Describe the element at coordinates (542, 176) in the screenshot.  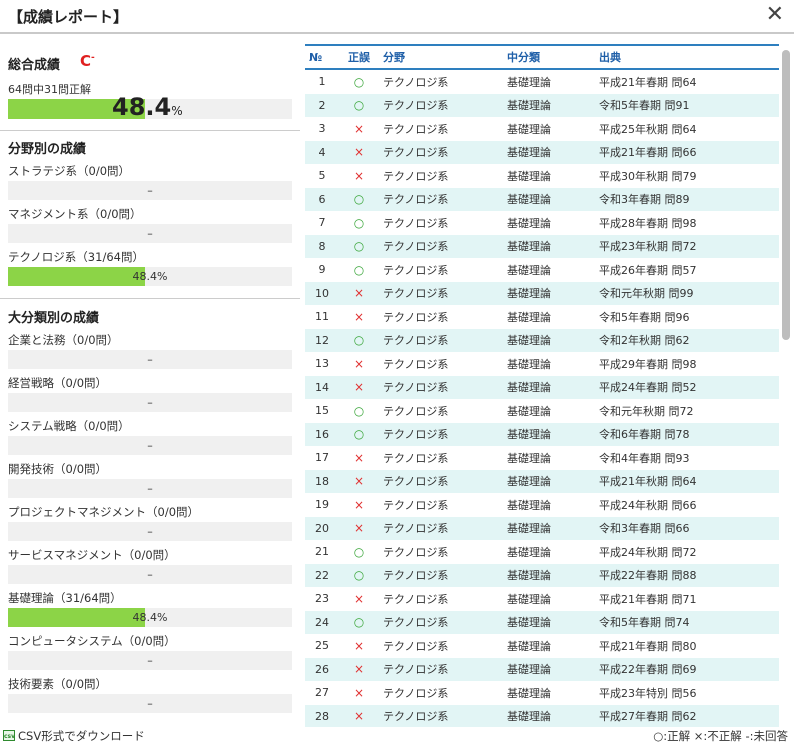
I see `table-row: 5 × テクノロジ系 基礎理論 平成30年秋期 問79` at that location.